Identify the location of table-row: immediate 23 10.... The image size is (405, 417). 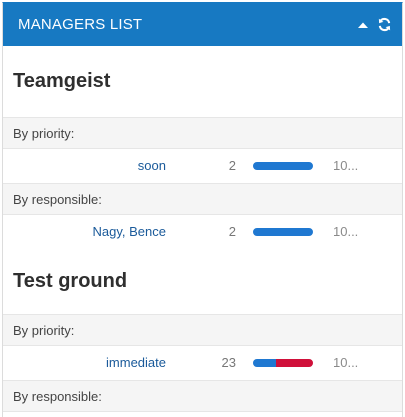
(202, 363).